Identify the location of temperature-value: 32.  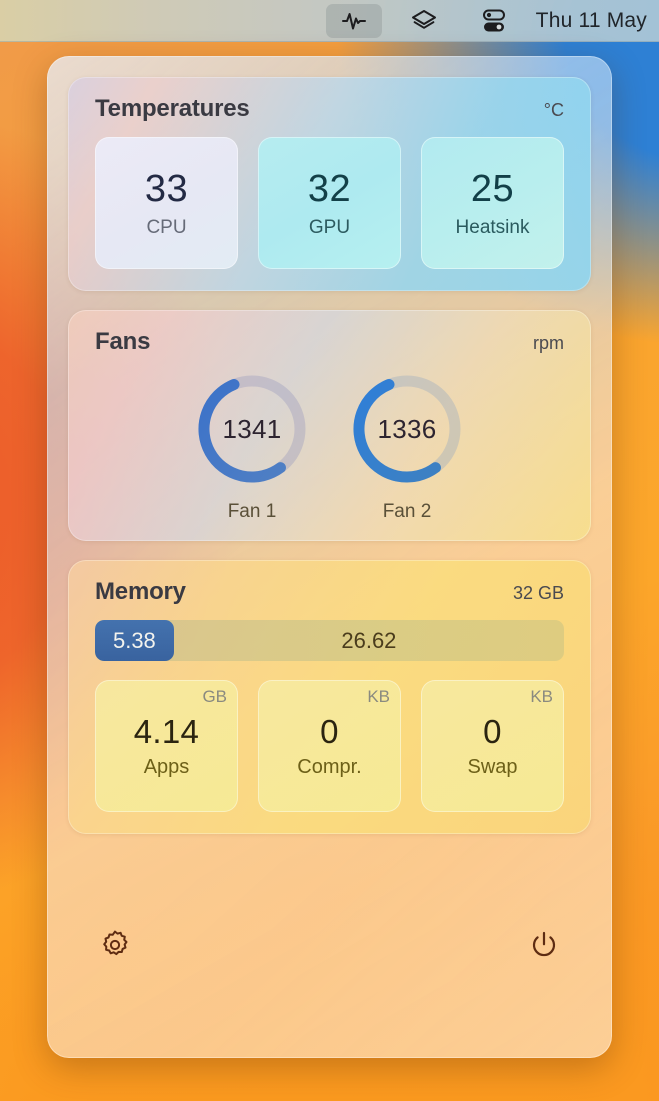
(329, 188).